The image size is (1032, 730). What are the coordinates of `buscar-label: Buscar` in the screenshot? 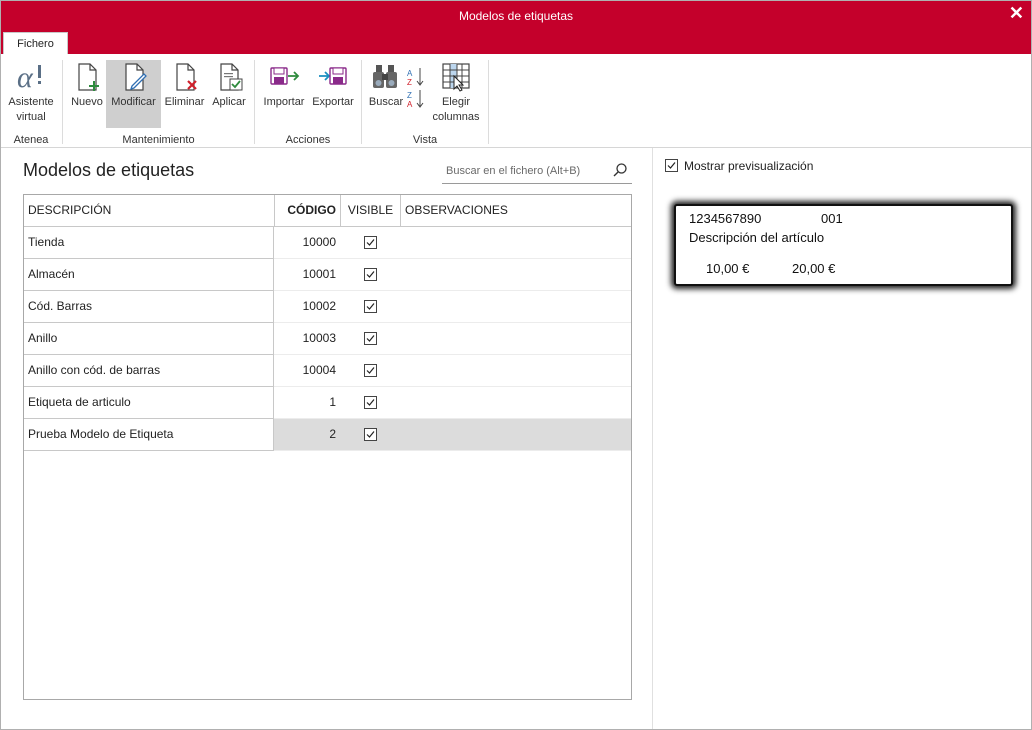 It's located at (386, 102).